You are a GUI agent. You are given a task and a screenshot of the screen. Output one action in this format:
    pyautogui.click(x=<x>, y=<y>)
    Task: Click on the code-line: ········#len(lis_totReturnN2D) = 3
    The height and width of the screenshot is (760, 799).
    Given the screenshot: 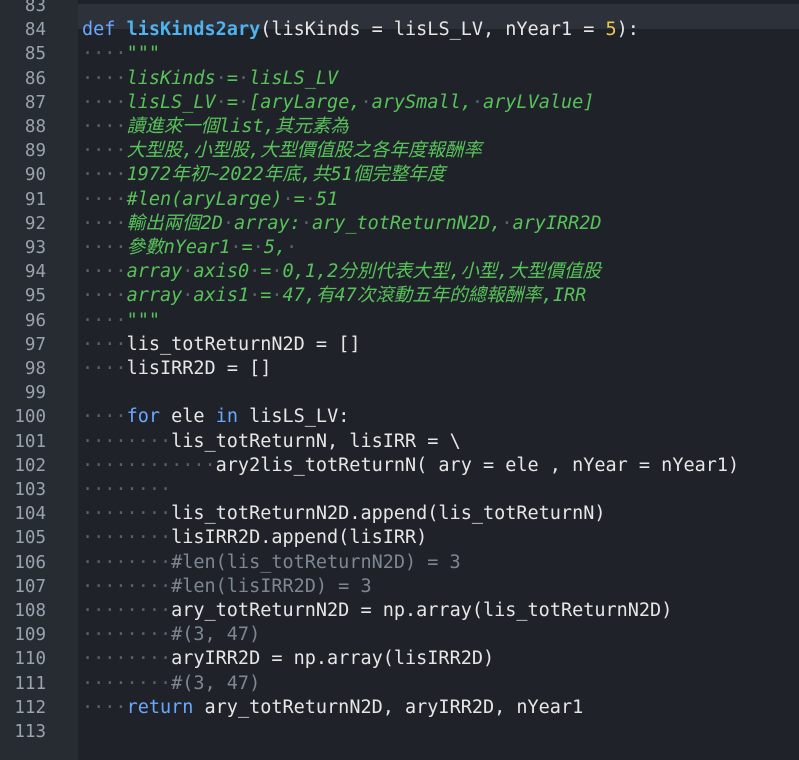 What is the action you would take?
    pyautogui.click(x=271, y=563)
    